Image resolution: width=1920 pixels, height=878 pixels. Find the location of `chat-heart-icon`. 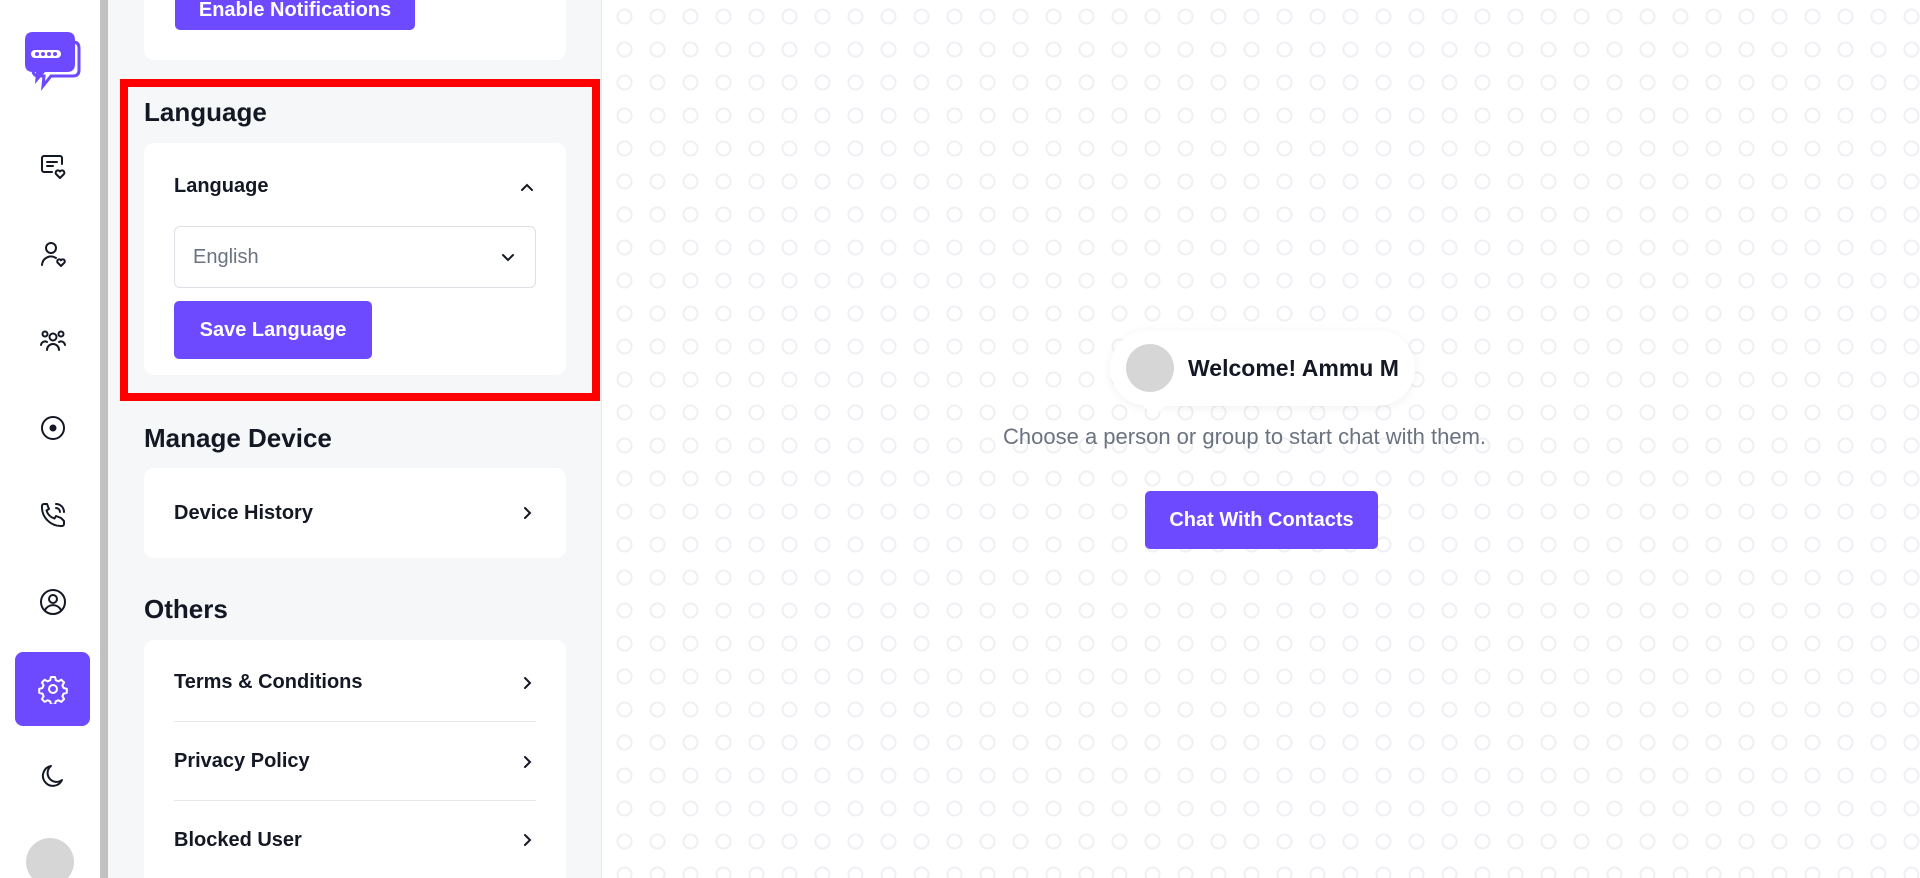

chat-heart-icon is located at coordinates (52, 167).